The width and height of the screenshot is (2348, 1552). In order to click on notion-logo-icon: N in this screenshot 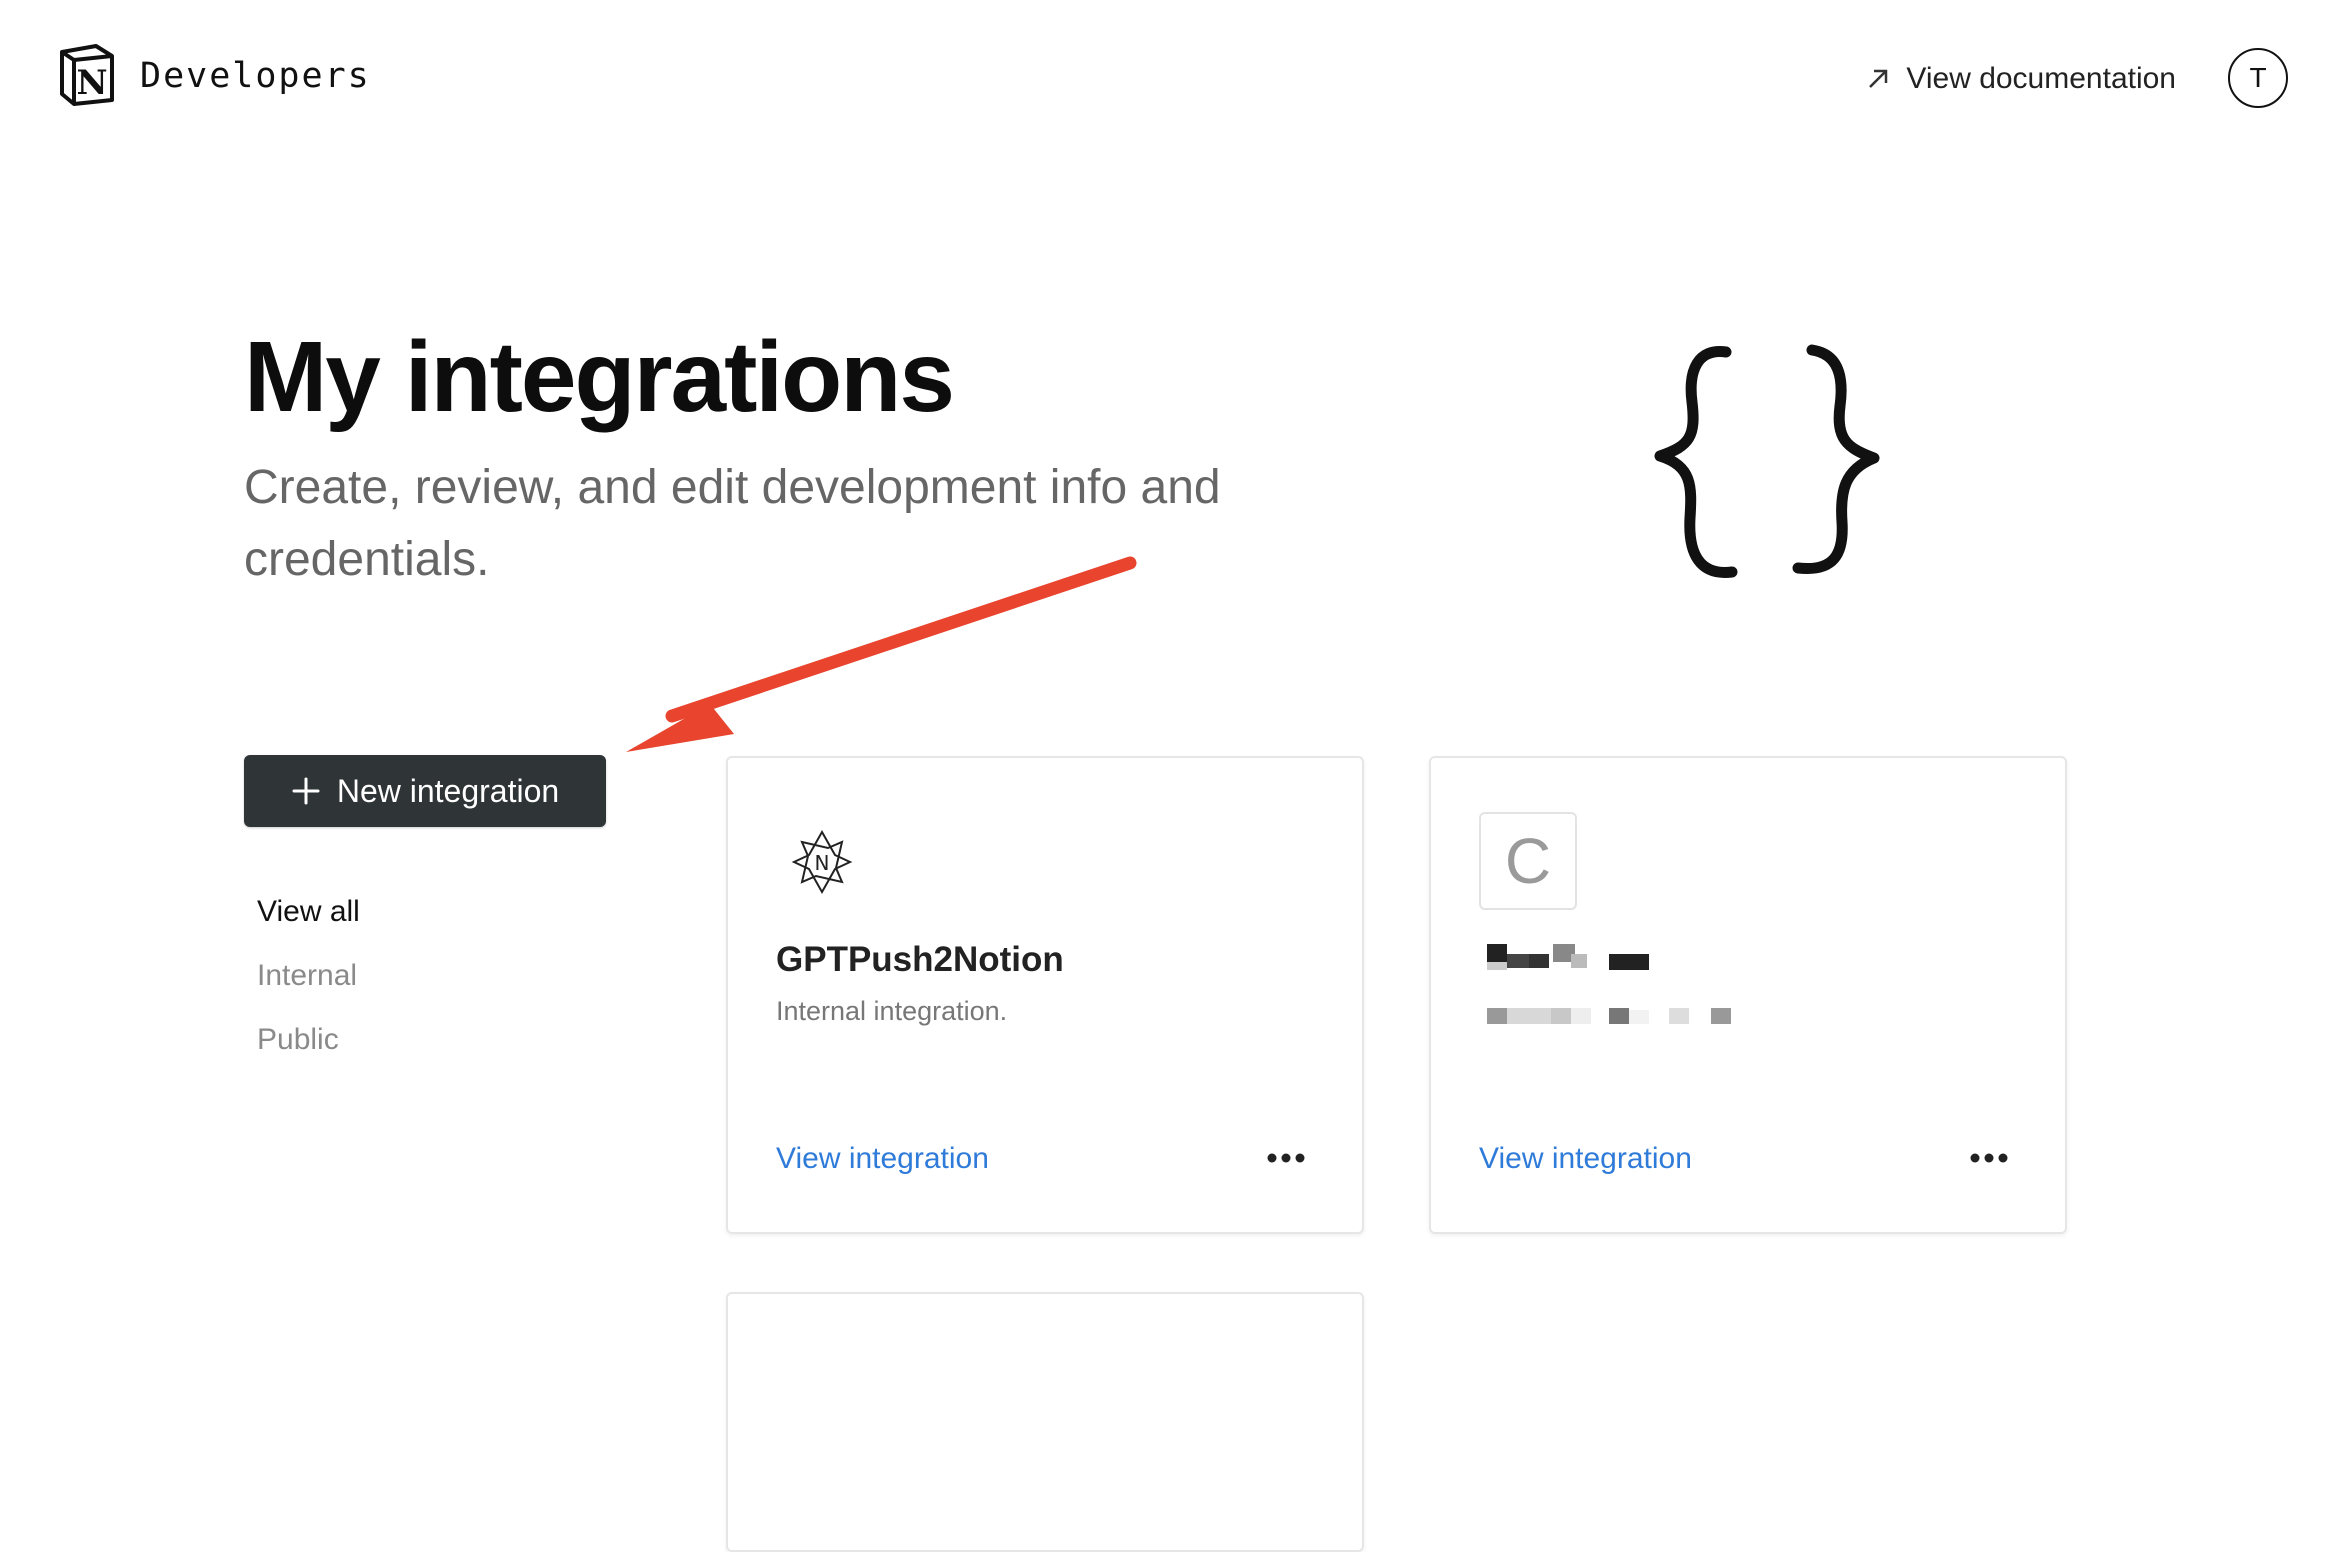, I will do `click(87, 74)`.